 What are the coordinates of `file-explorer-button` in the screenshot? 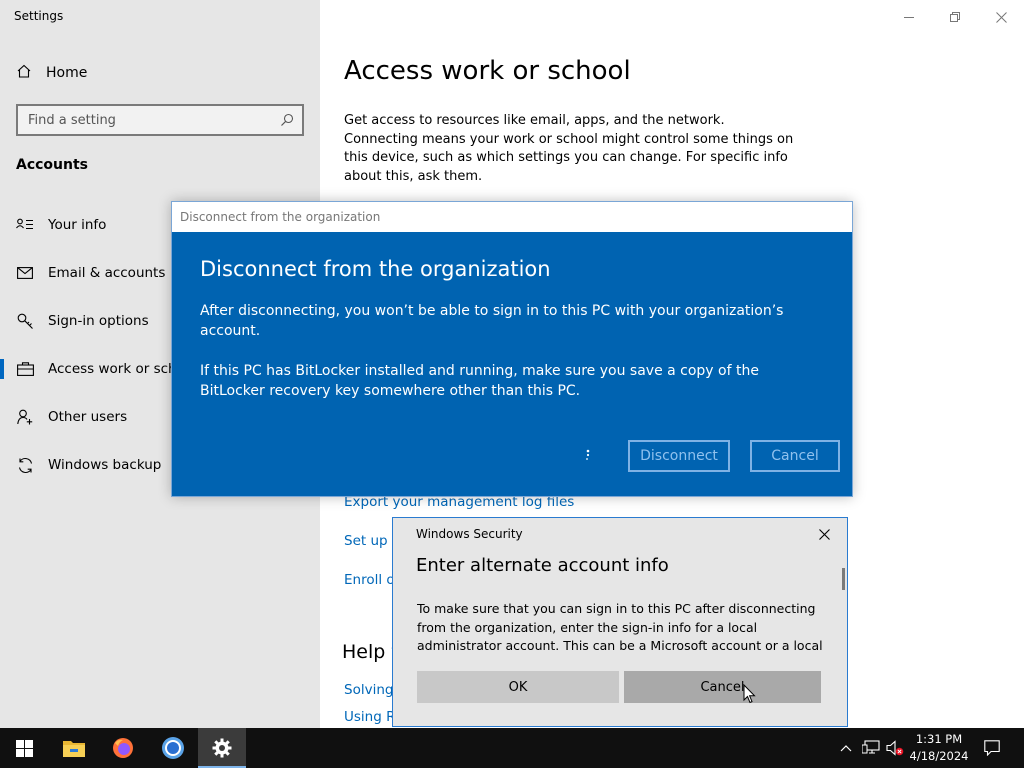 It's located at (74, 748).